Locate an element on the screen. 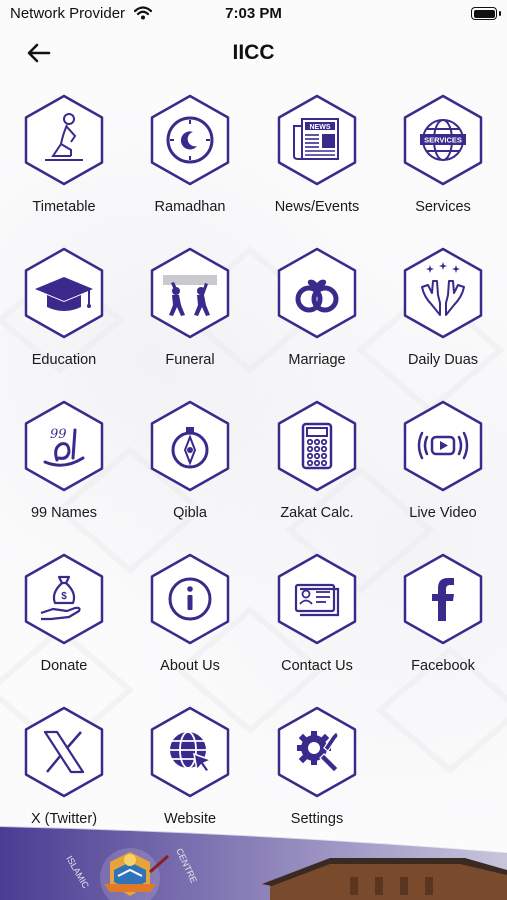  footer-banner: ISLAMIC CENTRE is located at coordinates (253, 862).